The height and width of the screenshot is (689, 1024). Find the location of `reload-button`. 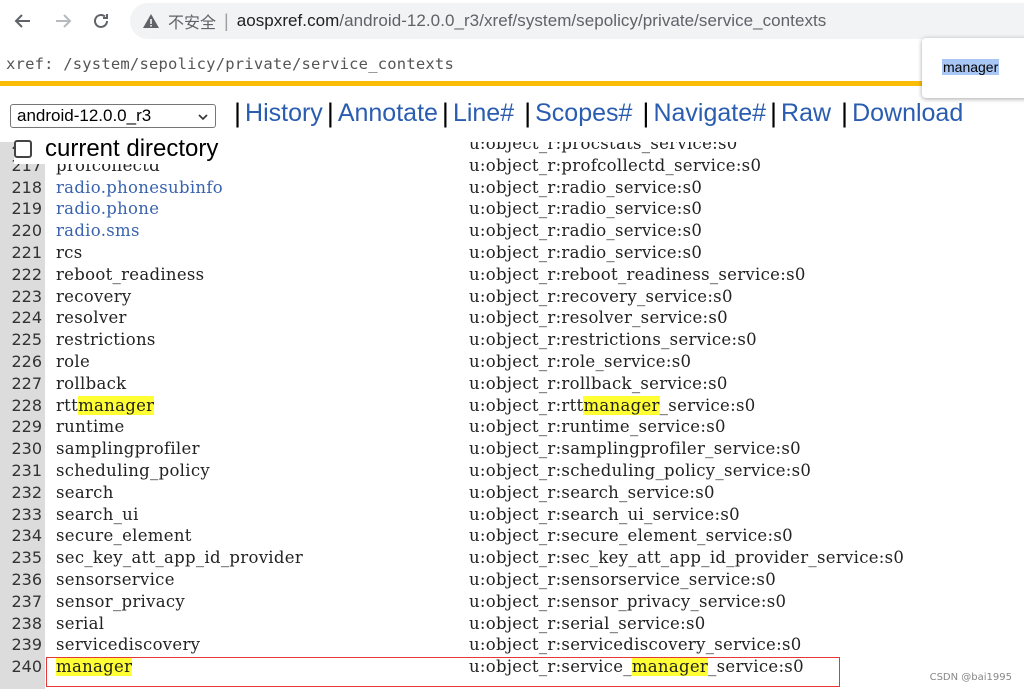

reload-button is located at coordinates (101, 21).